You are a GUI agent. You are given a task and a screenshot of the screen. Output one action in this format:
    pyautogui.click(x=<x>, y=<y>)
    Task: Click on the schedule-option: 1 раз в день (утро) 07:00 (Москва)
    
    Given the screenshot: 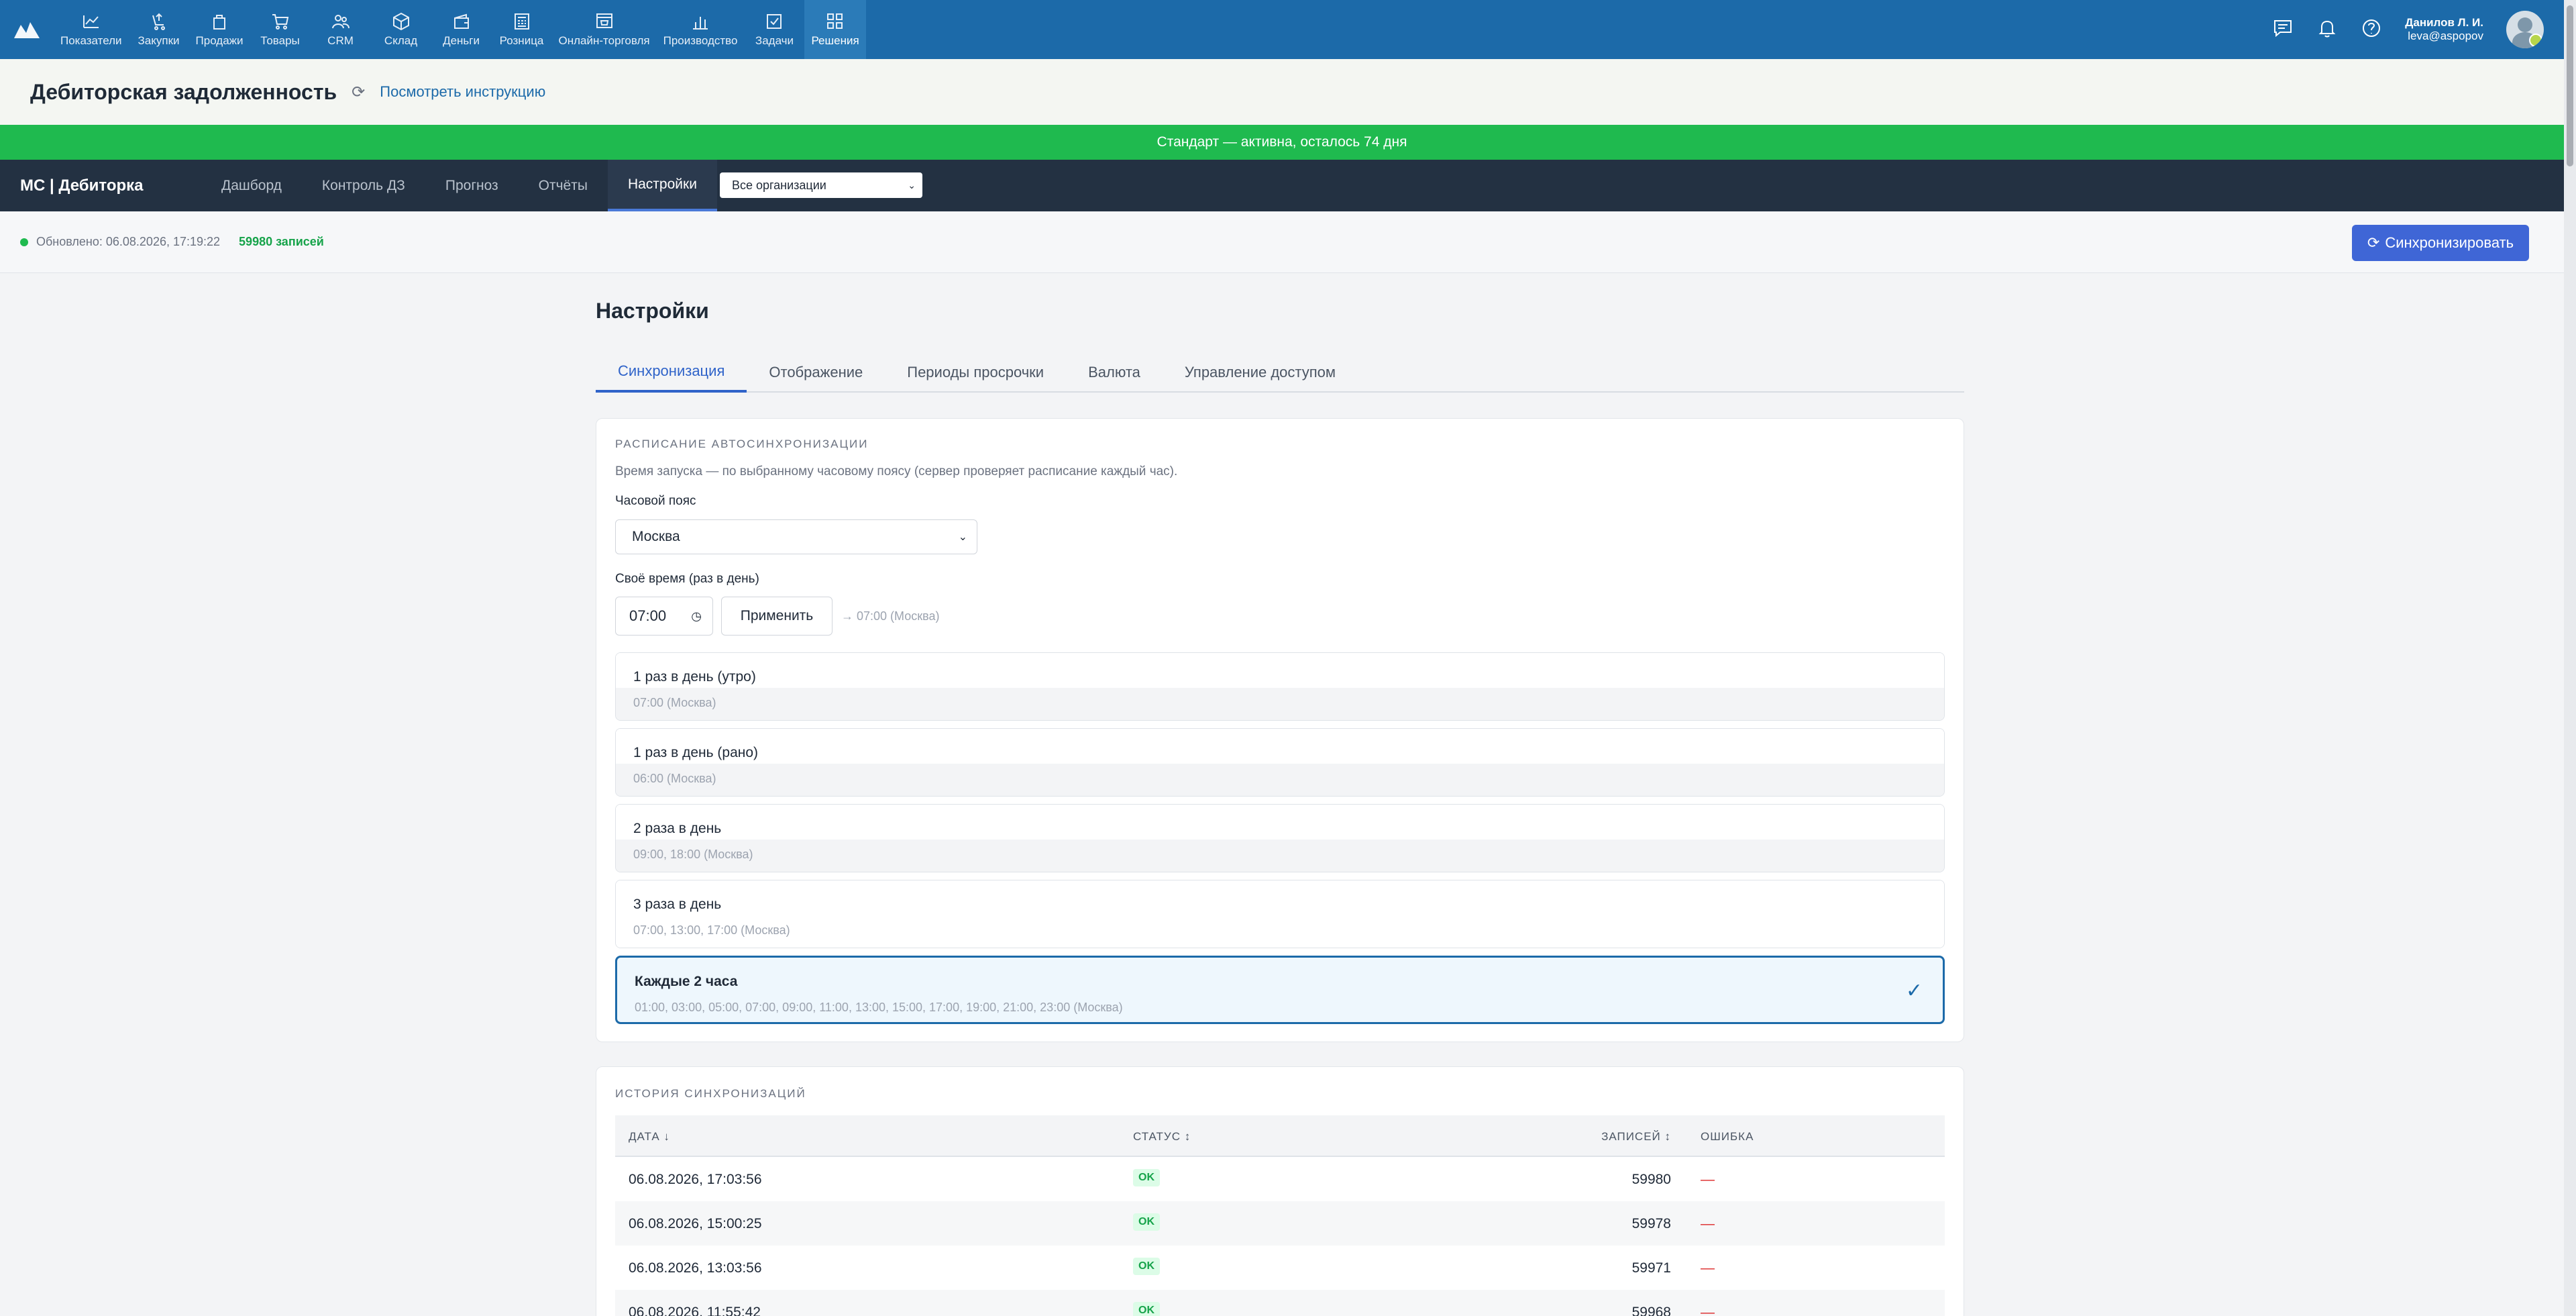 What is the action you would take?
    pyautogui.click(x=1280, y=686)
    